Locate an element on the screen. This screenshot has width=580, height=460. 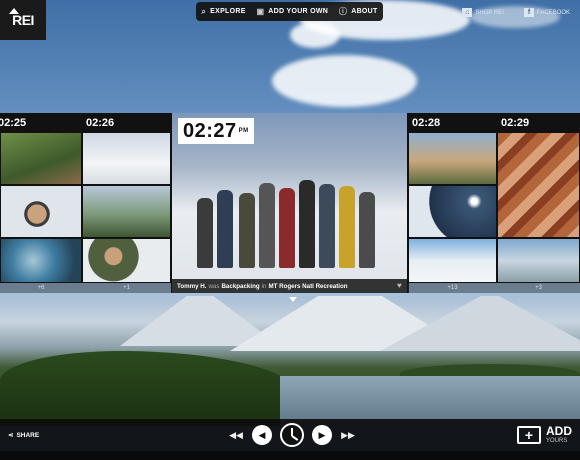
caption-verb: was is located at coordinates (214, 286).